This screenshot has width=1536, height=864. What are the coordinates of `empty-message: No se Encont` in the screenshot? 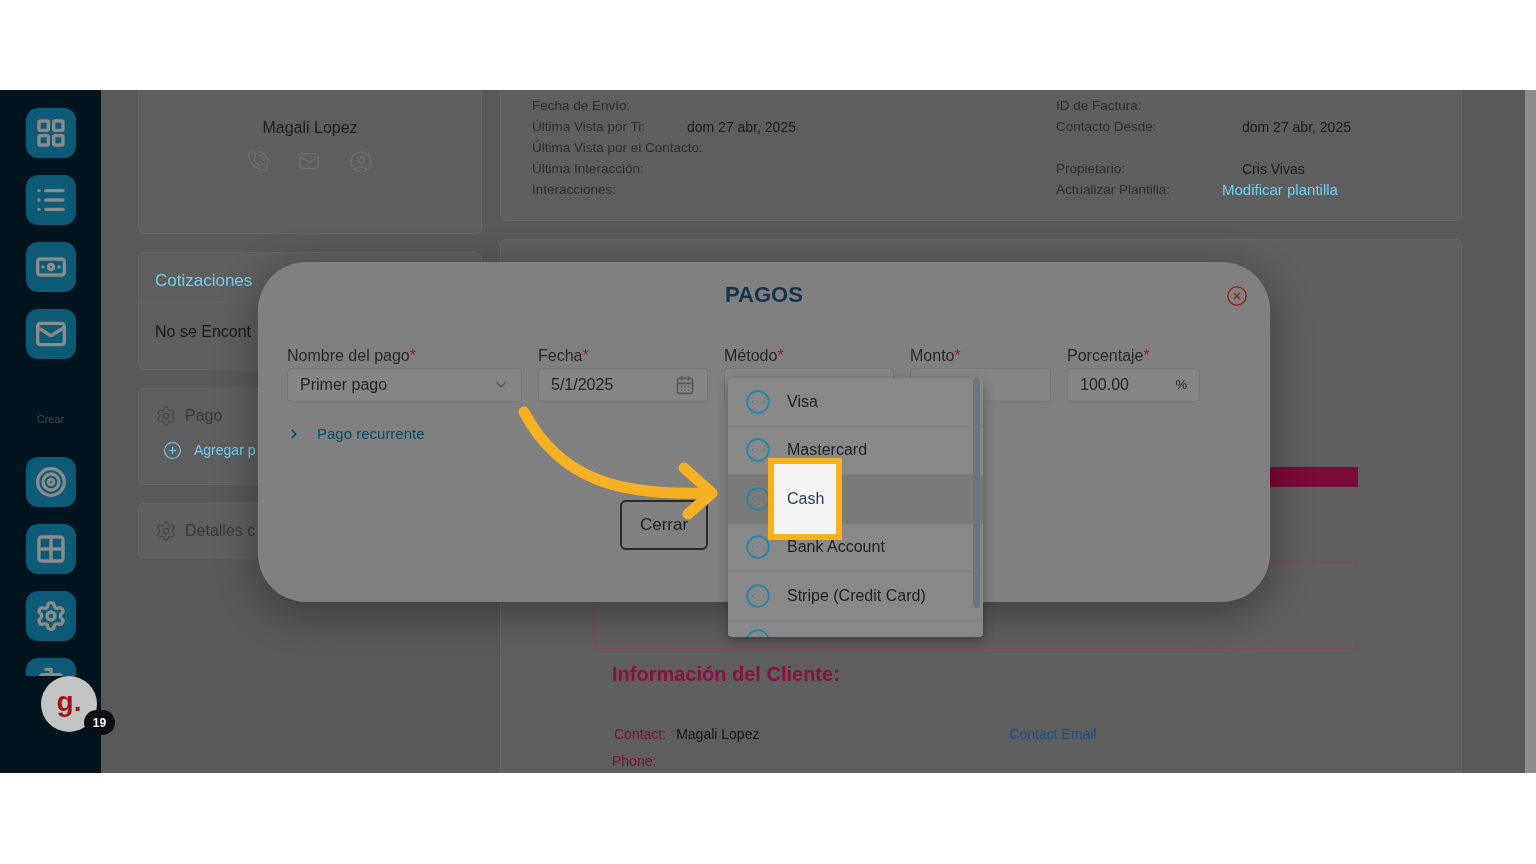 It's located at (203, 331).